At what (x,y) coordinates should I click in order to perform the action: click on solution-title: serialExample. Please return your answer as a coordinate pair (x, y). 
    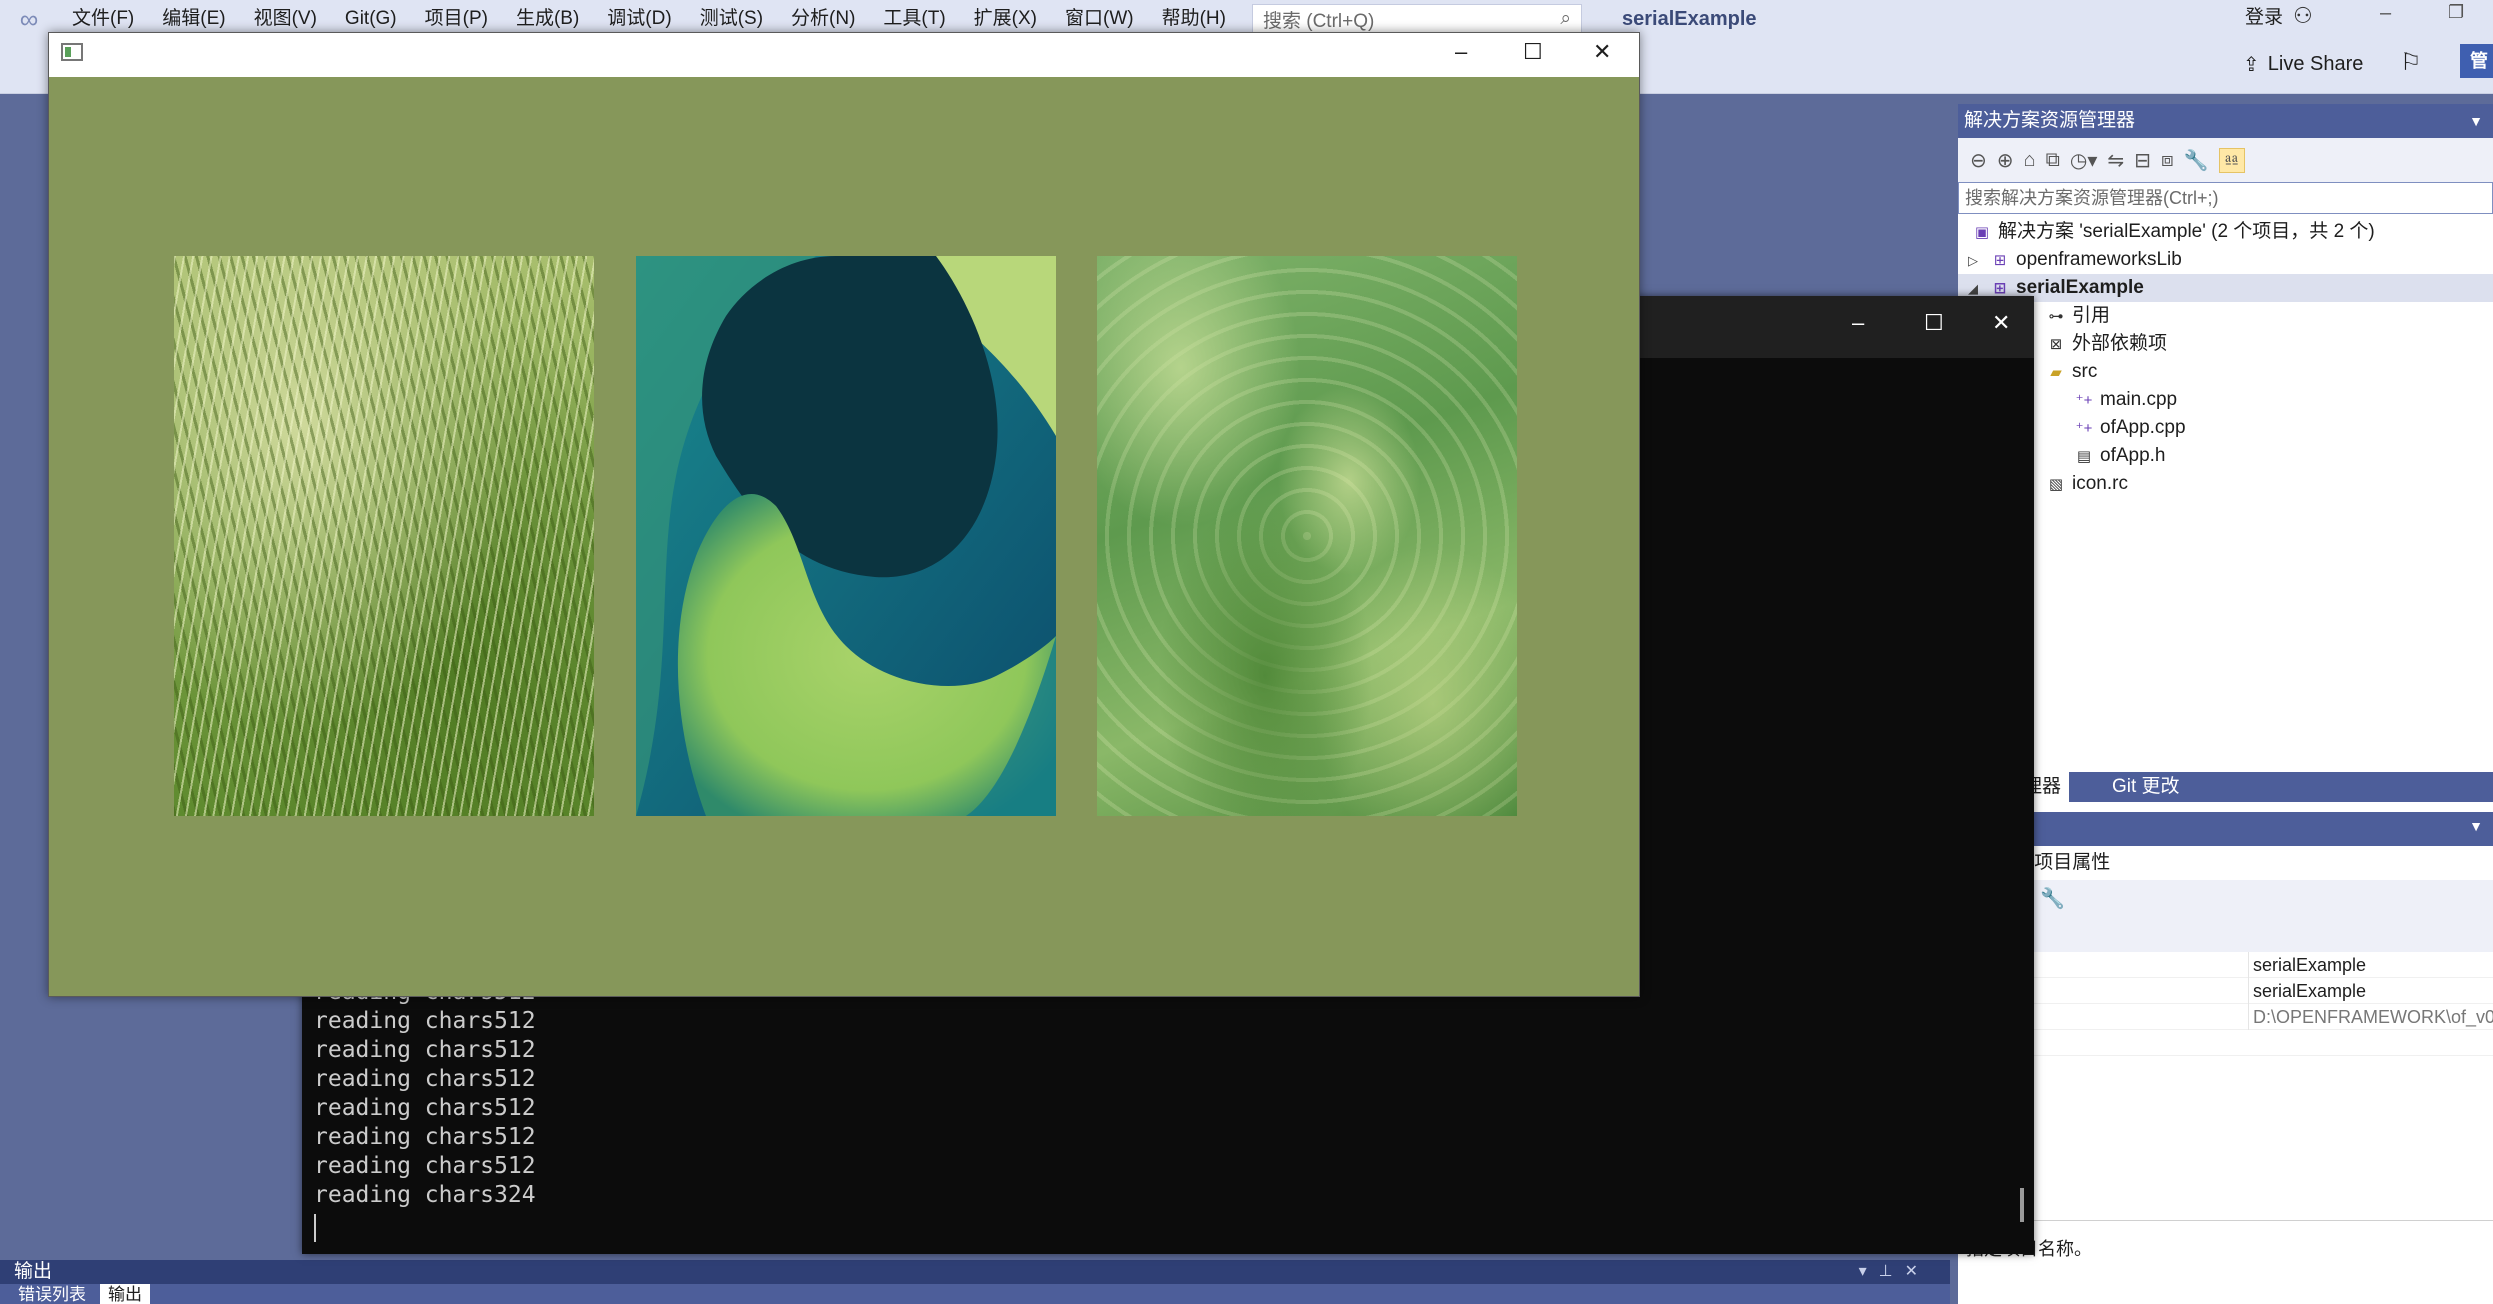
    Looking at the image, I should click on (1689, 18).